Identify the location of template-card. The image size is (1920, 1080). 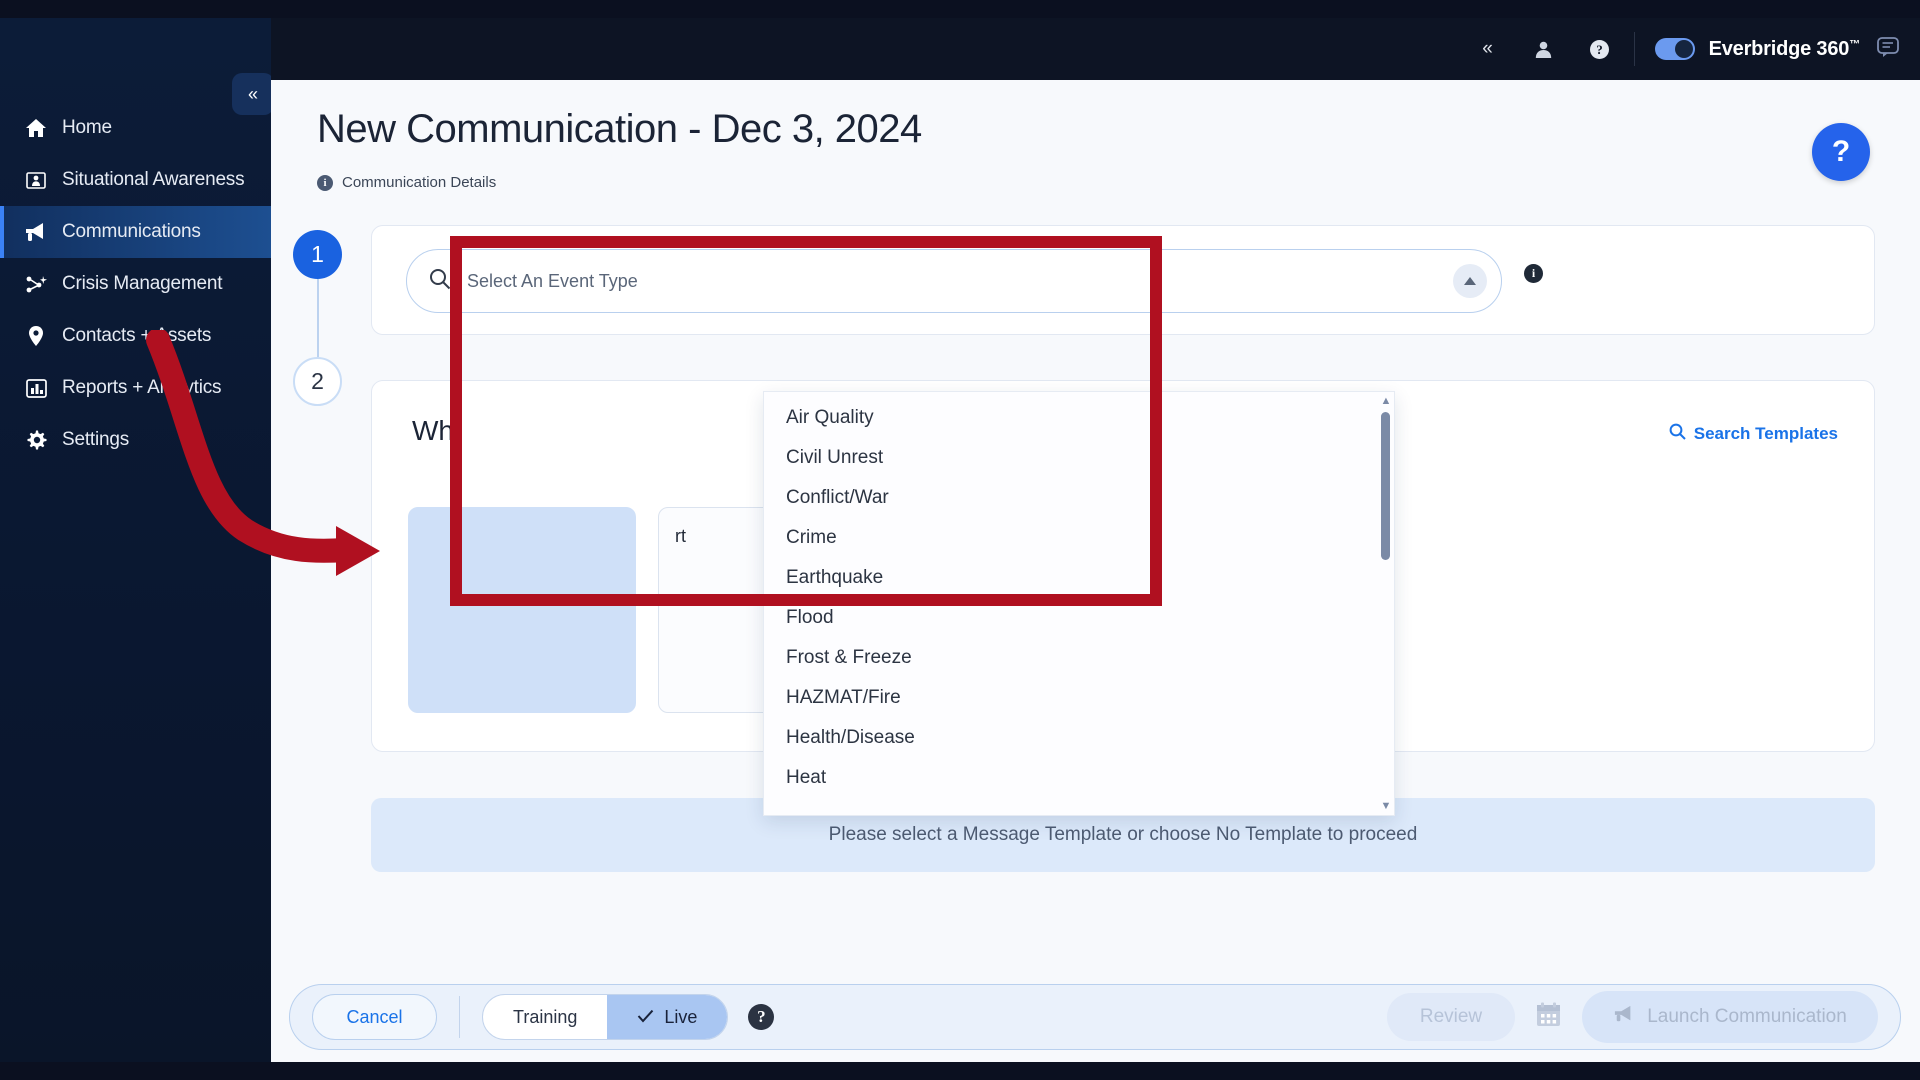
(522, 610).